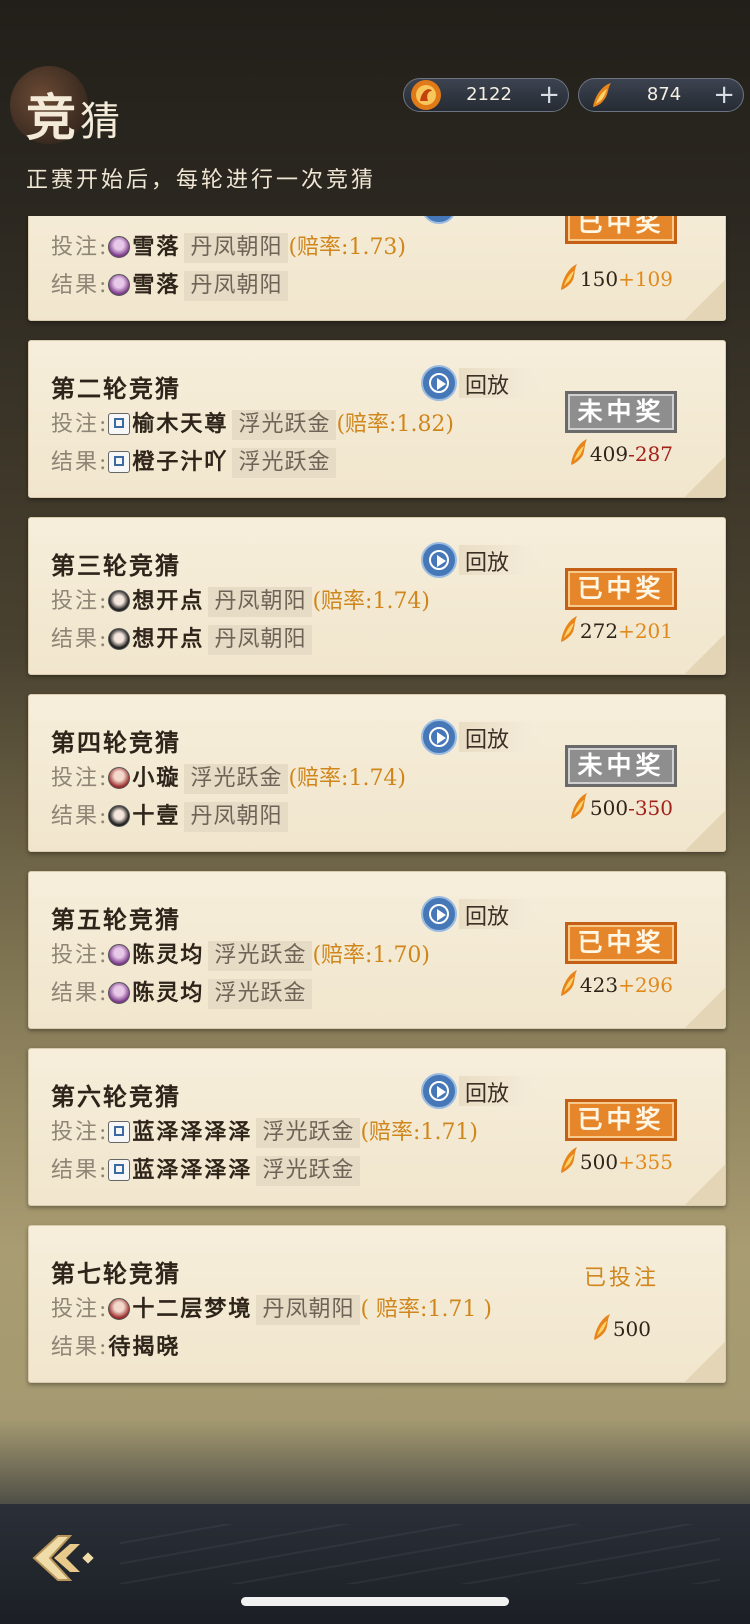 The image size is (750, 1624). What do you see at coordinates (228, 247) in the screenshot?
I see `bet-row: 投注: 雪落 丹凤朝阳 (赔率:1.73)` at bounding box center [228, 247].